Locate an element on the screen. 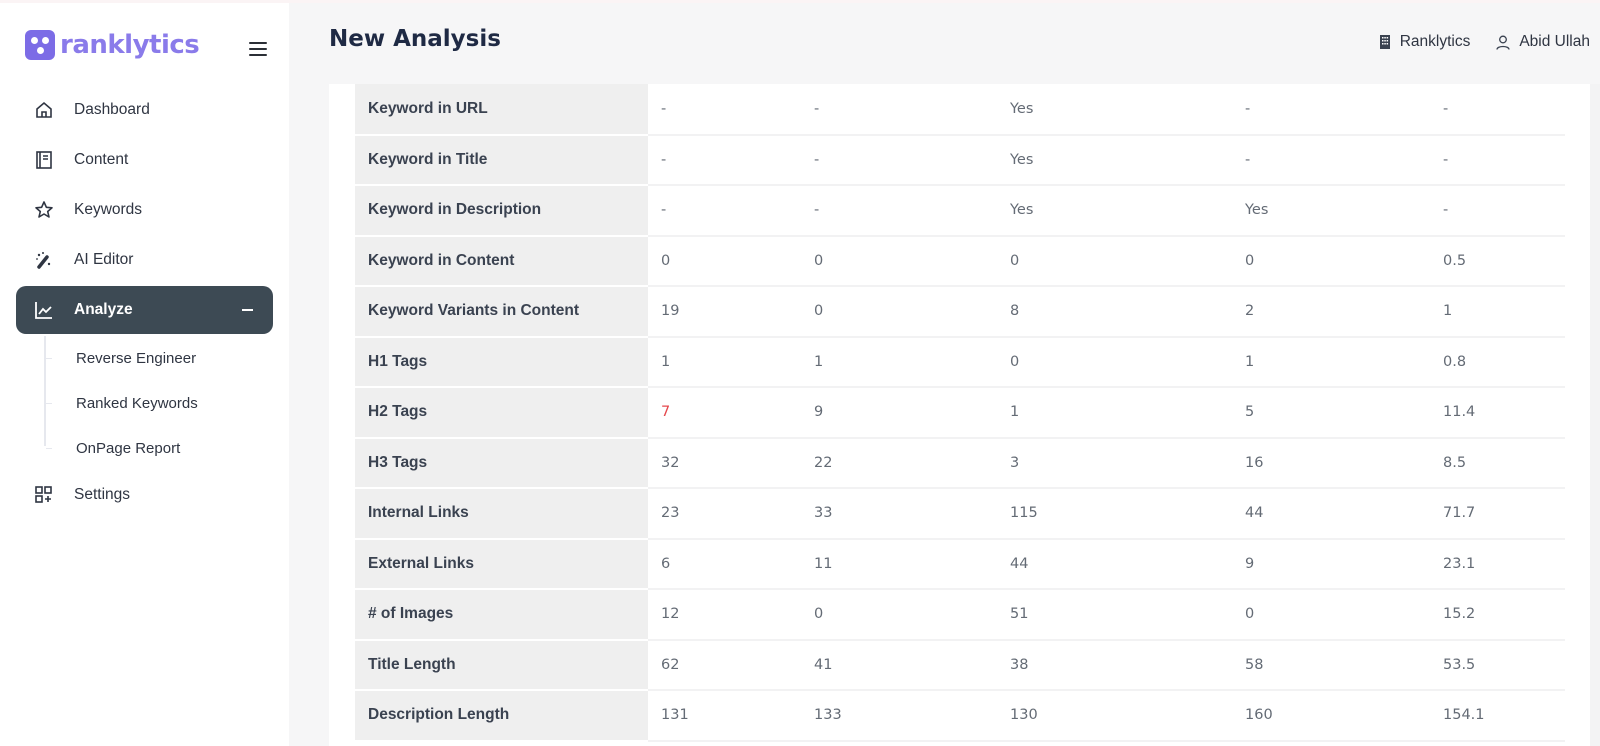 The image size is (1600, 746). sidebar-item-dashboard: Dashboard is located at coordinates (144, 110).